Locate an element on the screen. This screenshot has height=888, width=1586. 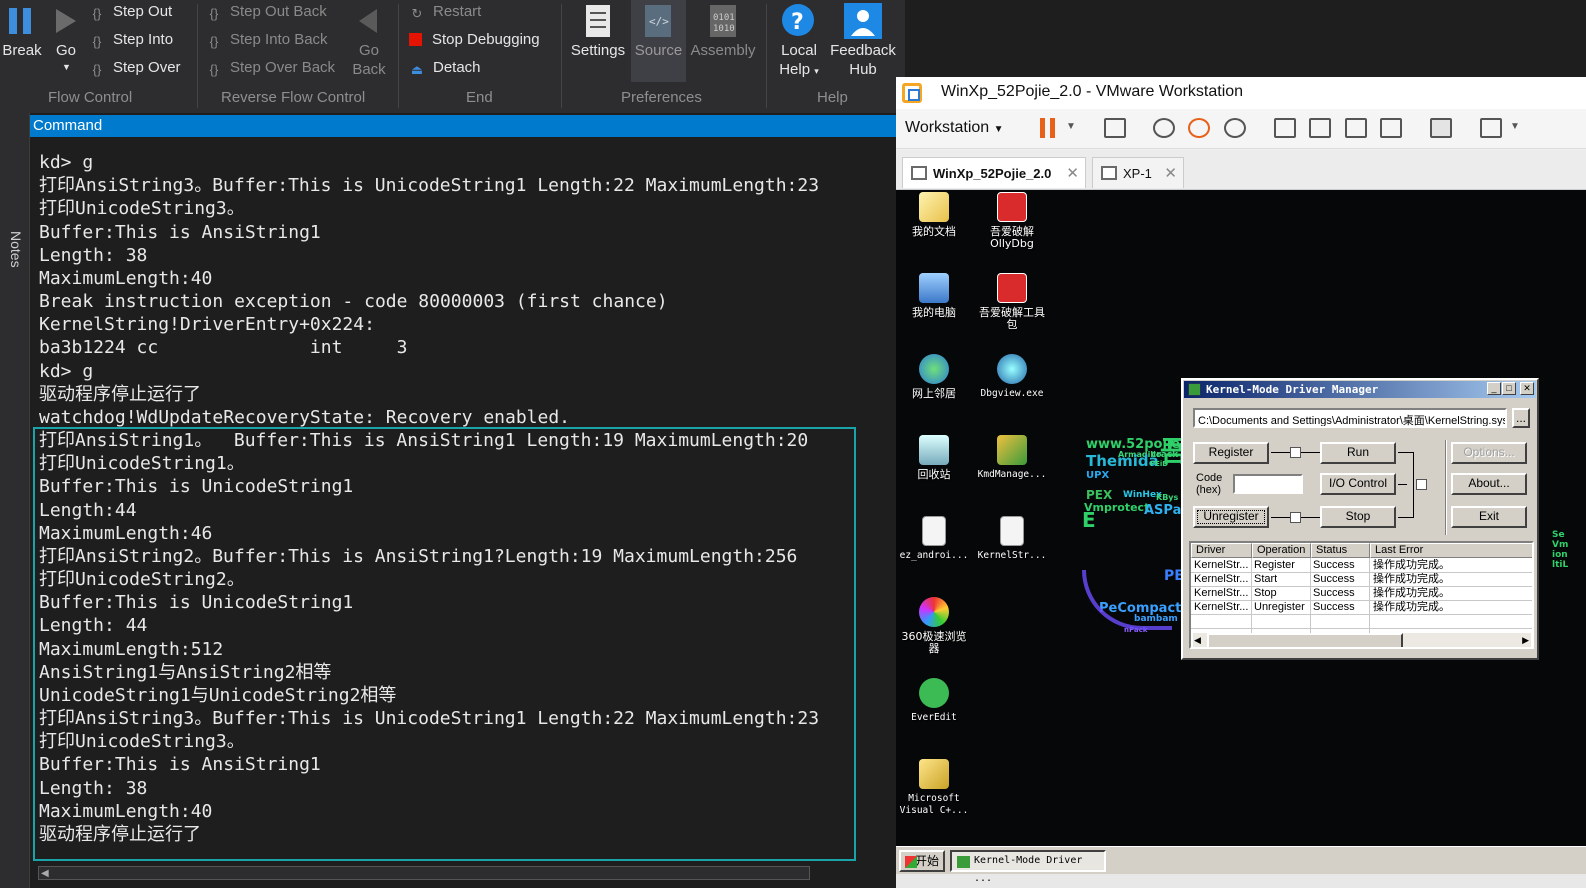
restart-button: ↻ Restart is located at coordinates (445, 12).